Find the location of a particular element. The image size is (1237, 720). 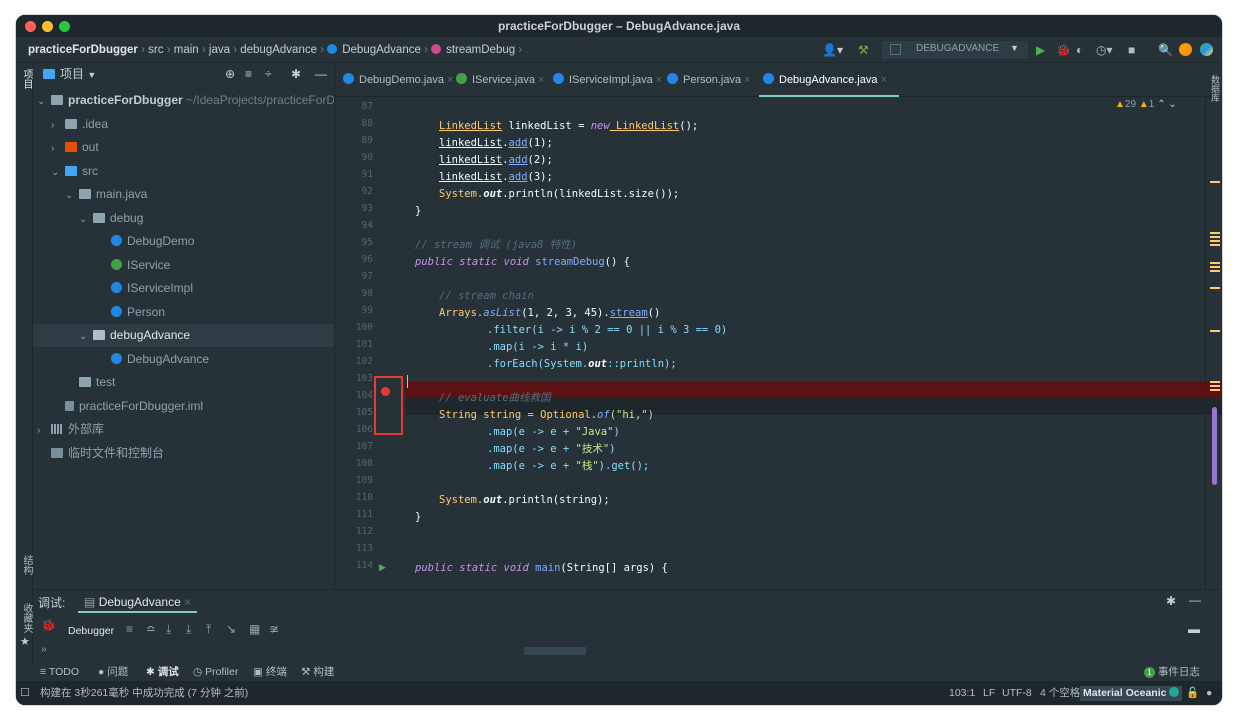

notifications-icon: ● is located at coordinates (1209, 693).